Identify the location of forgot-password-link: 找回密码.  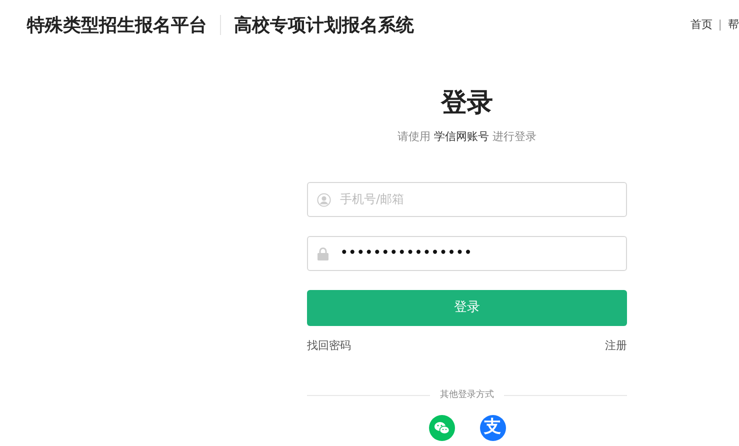
(329, 346).